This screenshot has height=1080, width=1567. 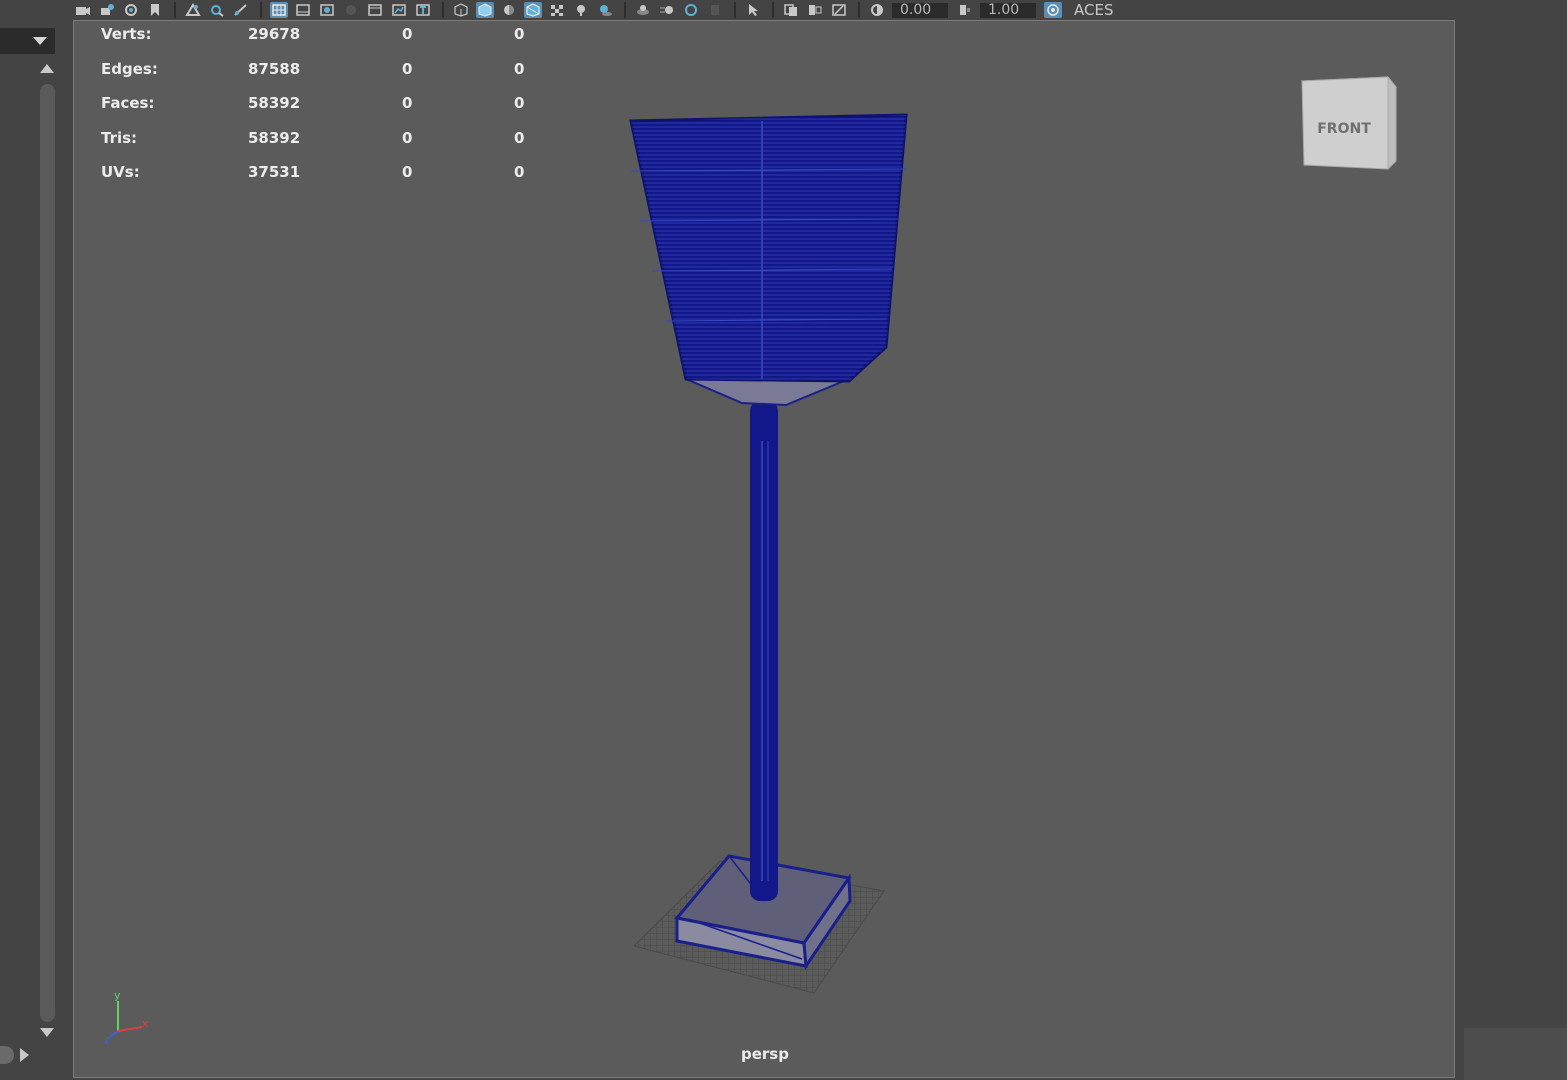 I want to click on grid-toggle-icon, so click(x=279, y=10).